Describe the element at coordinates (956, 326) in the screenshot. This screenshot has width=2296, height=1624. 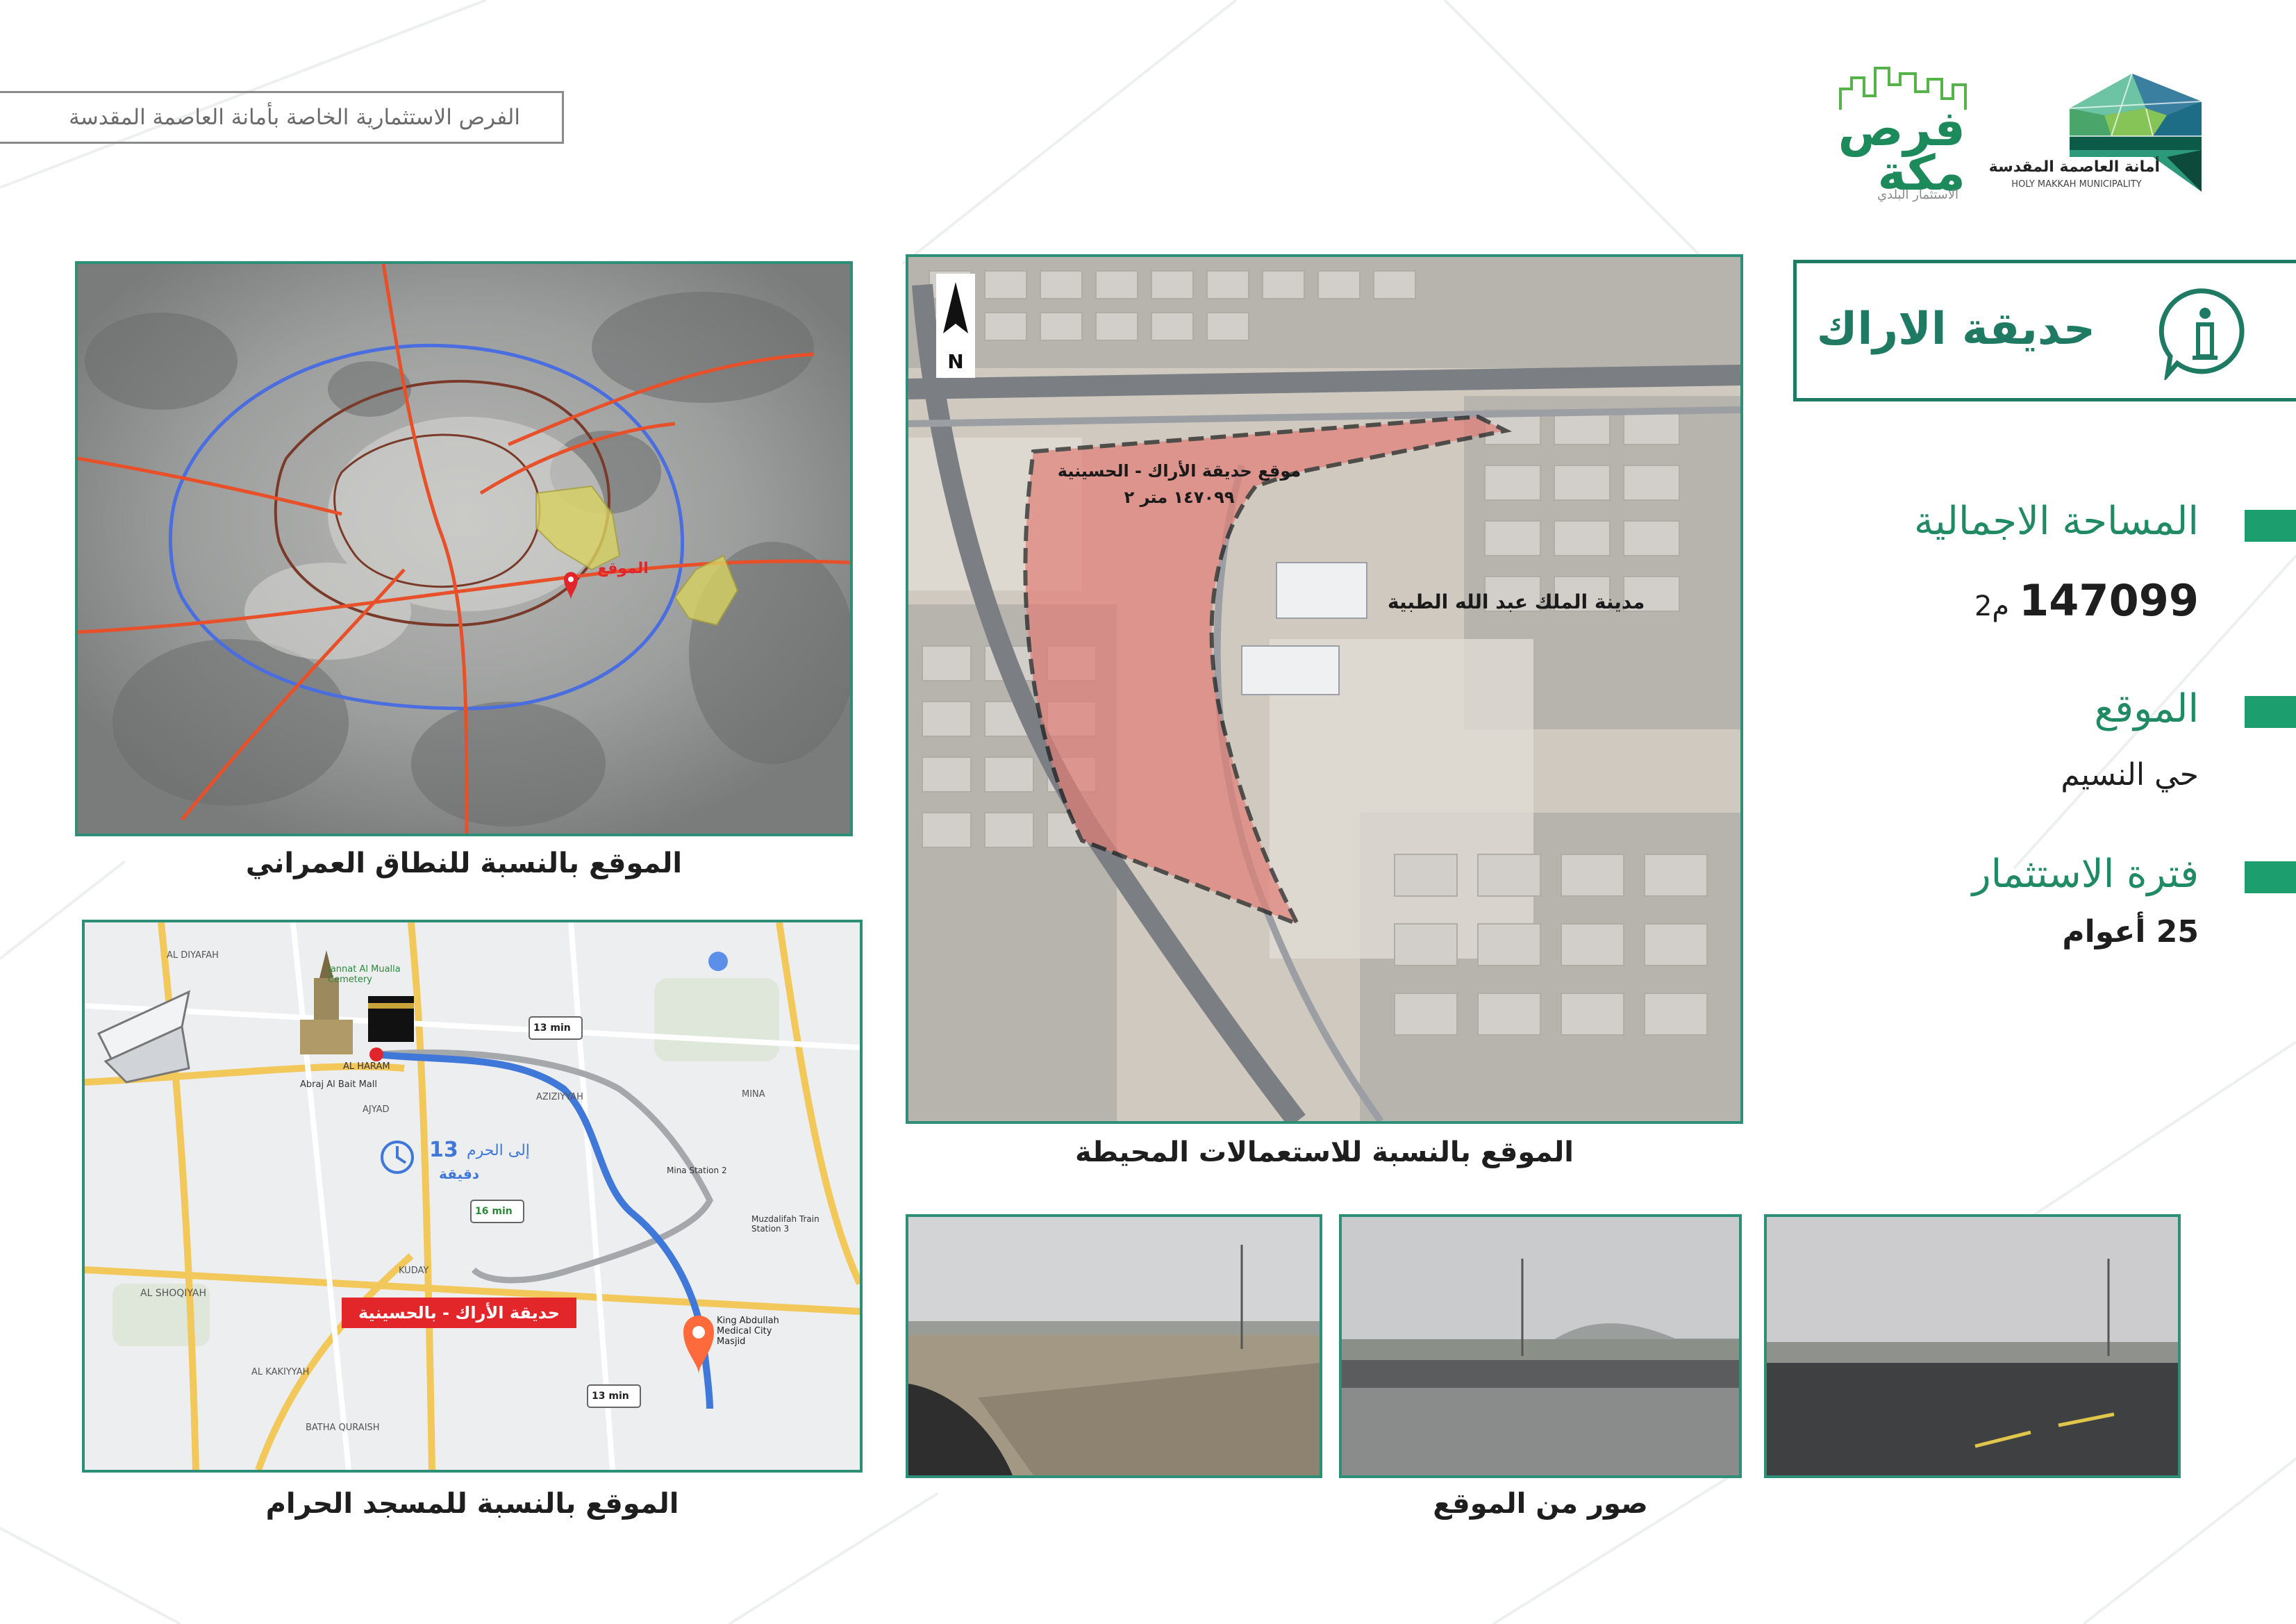
I see `north-arrow-icon: N` at that location.